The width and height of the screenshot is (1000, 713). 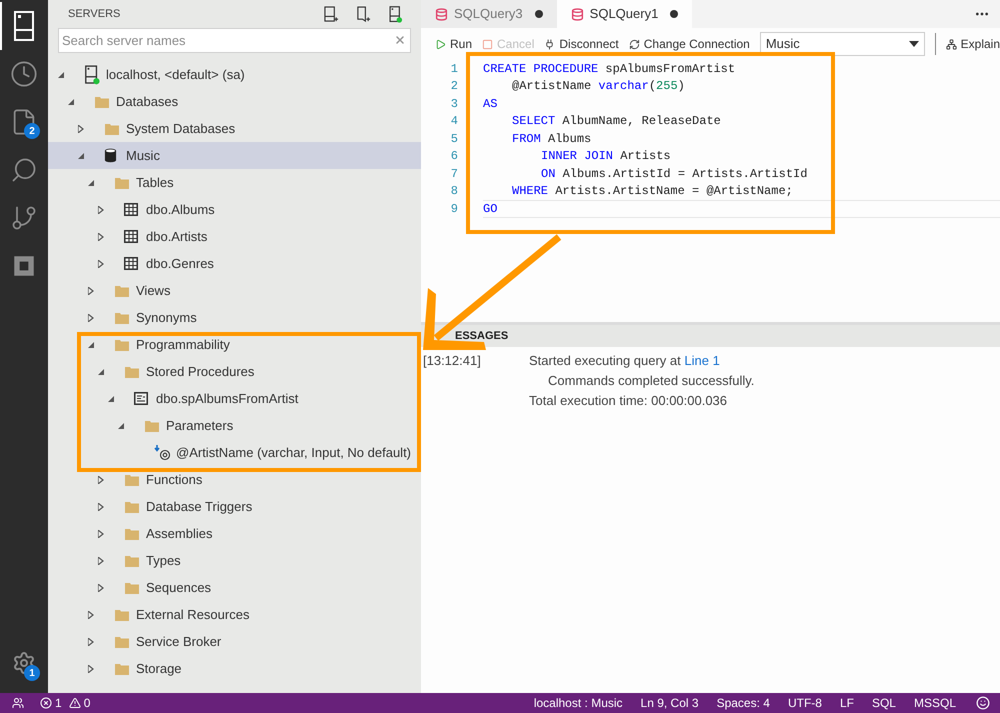 What do you see at coordinates (689, 44) in the screenshot?
I see `toolbar-button: Change Connection` at bounding box center [689, 44].